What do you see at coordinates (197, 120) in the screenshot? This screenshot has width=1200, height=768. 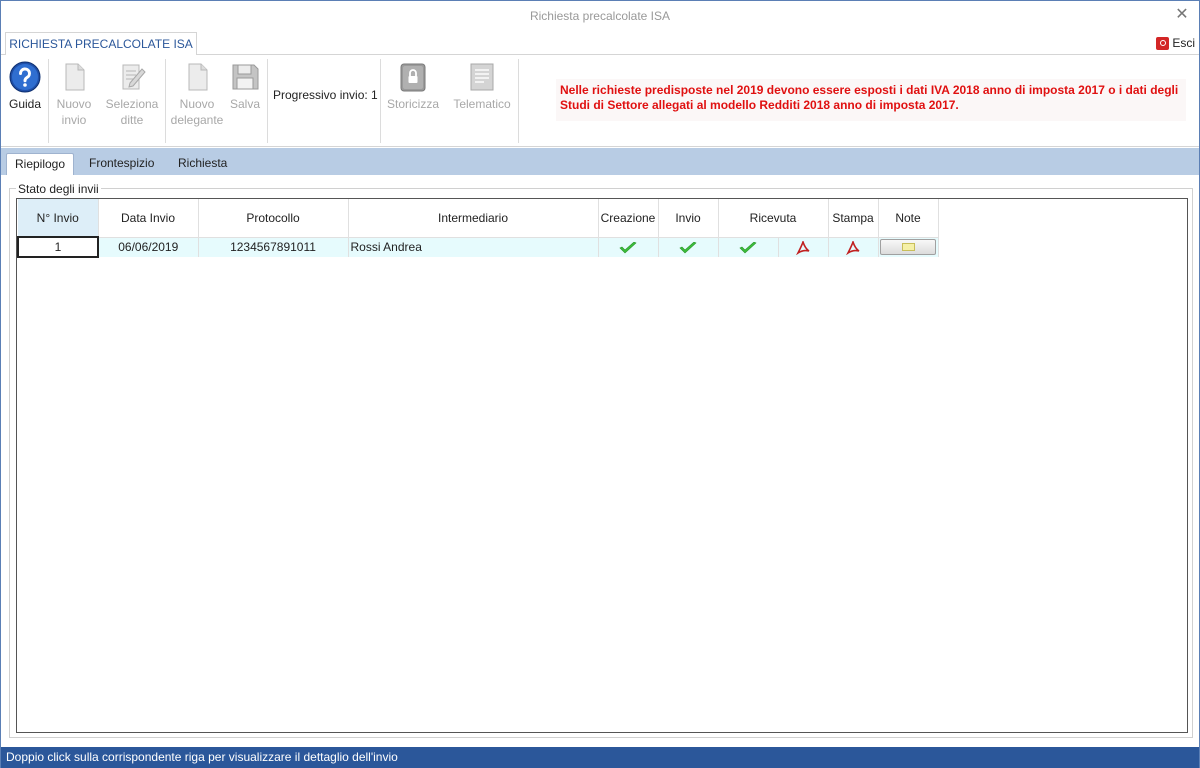 I see `nuovo-delegante-label-2: delegante` at bounding box center [197, 120].